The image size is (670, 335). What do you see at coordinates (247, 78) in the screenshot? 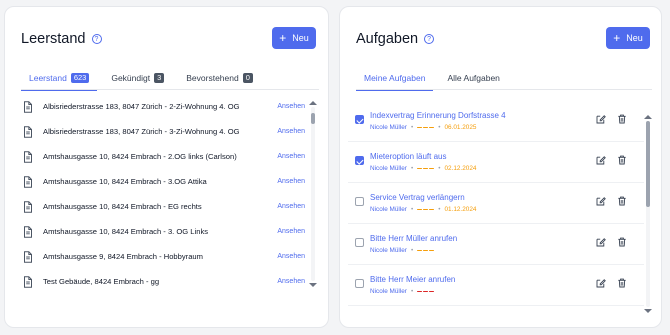
I see `count-badge: 0` at bounding box center [247, 78].